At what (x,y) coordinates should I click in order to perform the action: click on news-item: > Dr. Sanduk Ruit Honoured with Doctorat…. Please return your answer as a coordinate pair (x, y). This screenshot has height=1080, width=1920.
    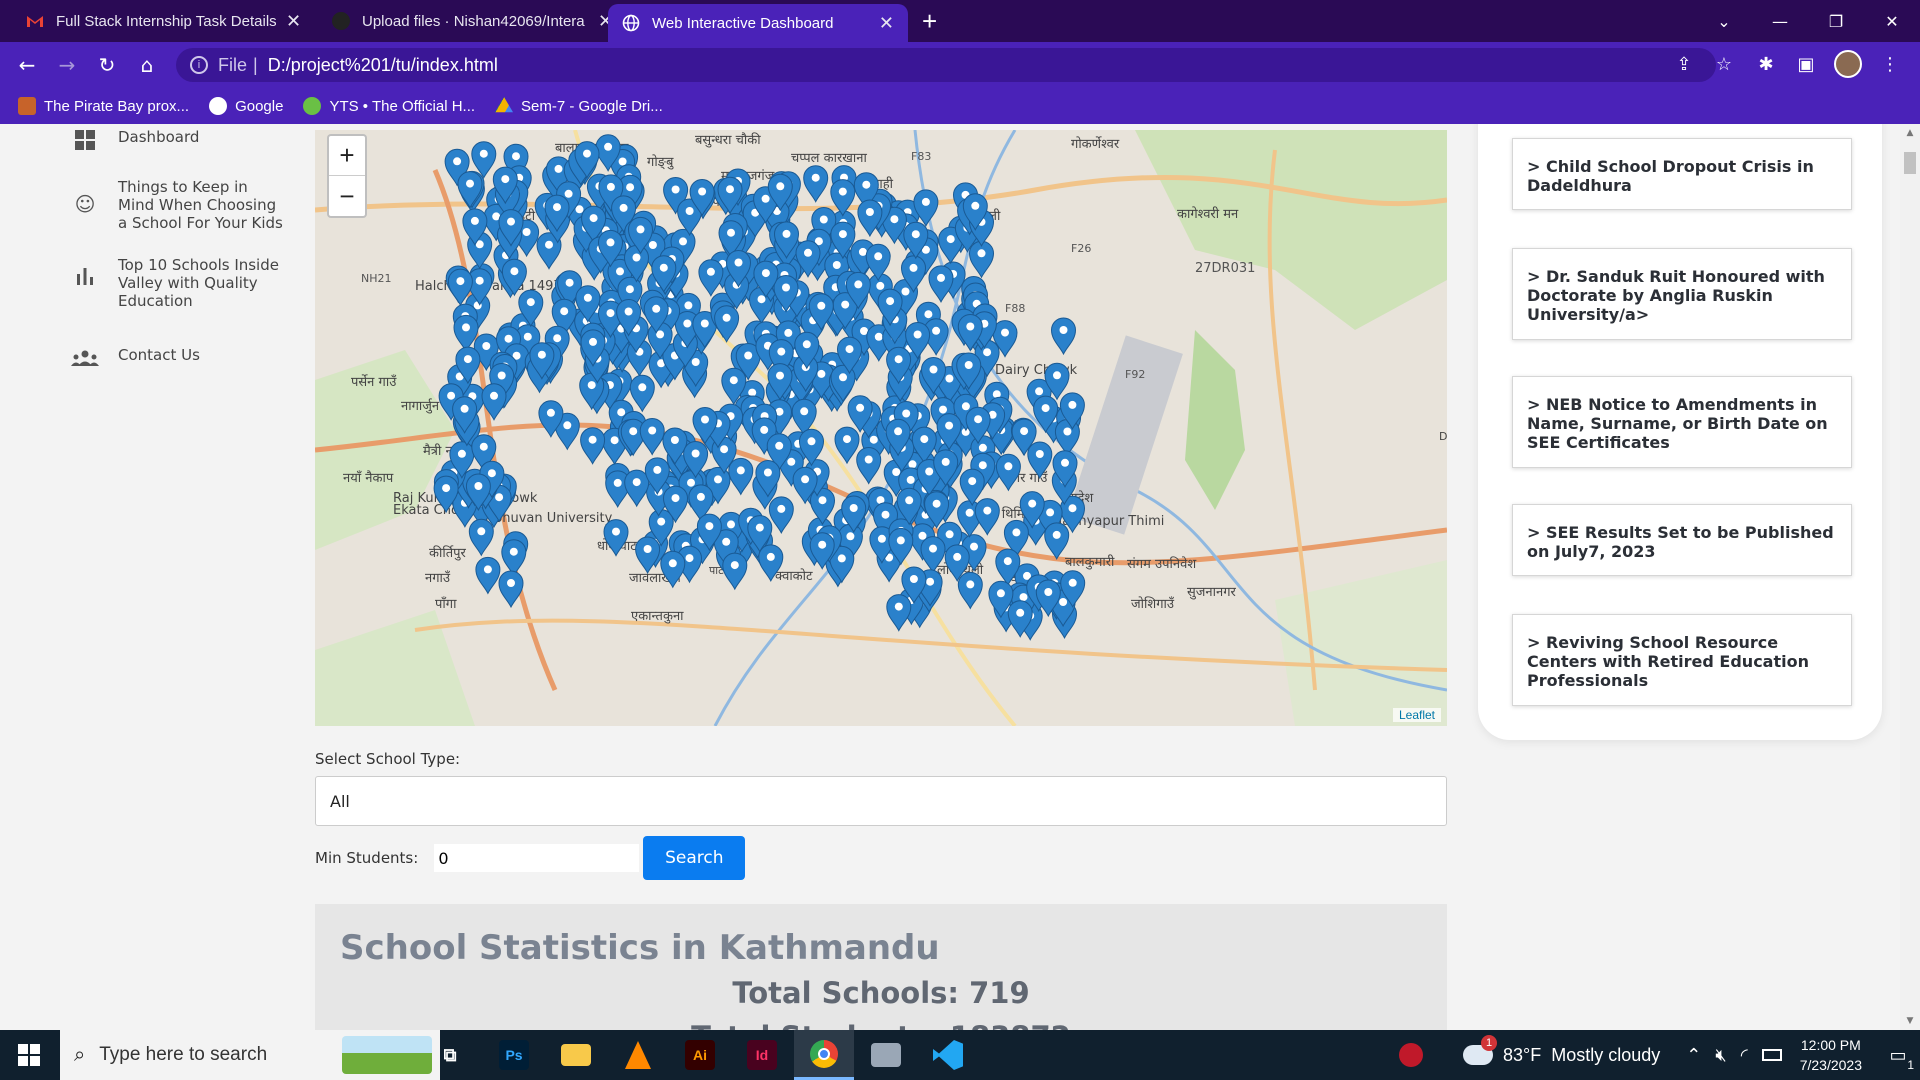
    Looking at the image, I should click on (1682, 294).